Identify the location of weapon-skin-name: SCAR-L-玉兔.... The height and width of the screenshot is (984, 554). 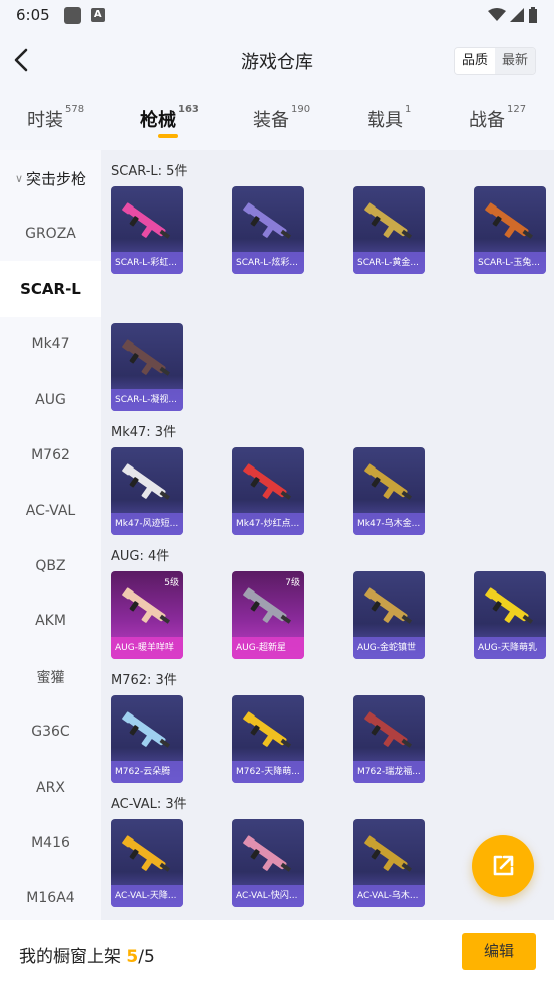
(510, 263).